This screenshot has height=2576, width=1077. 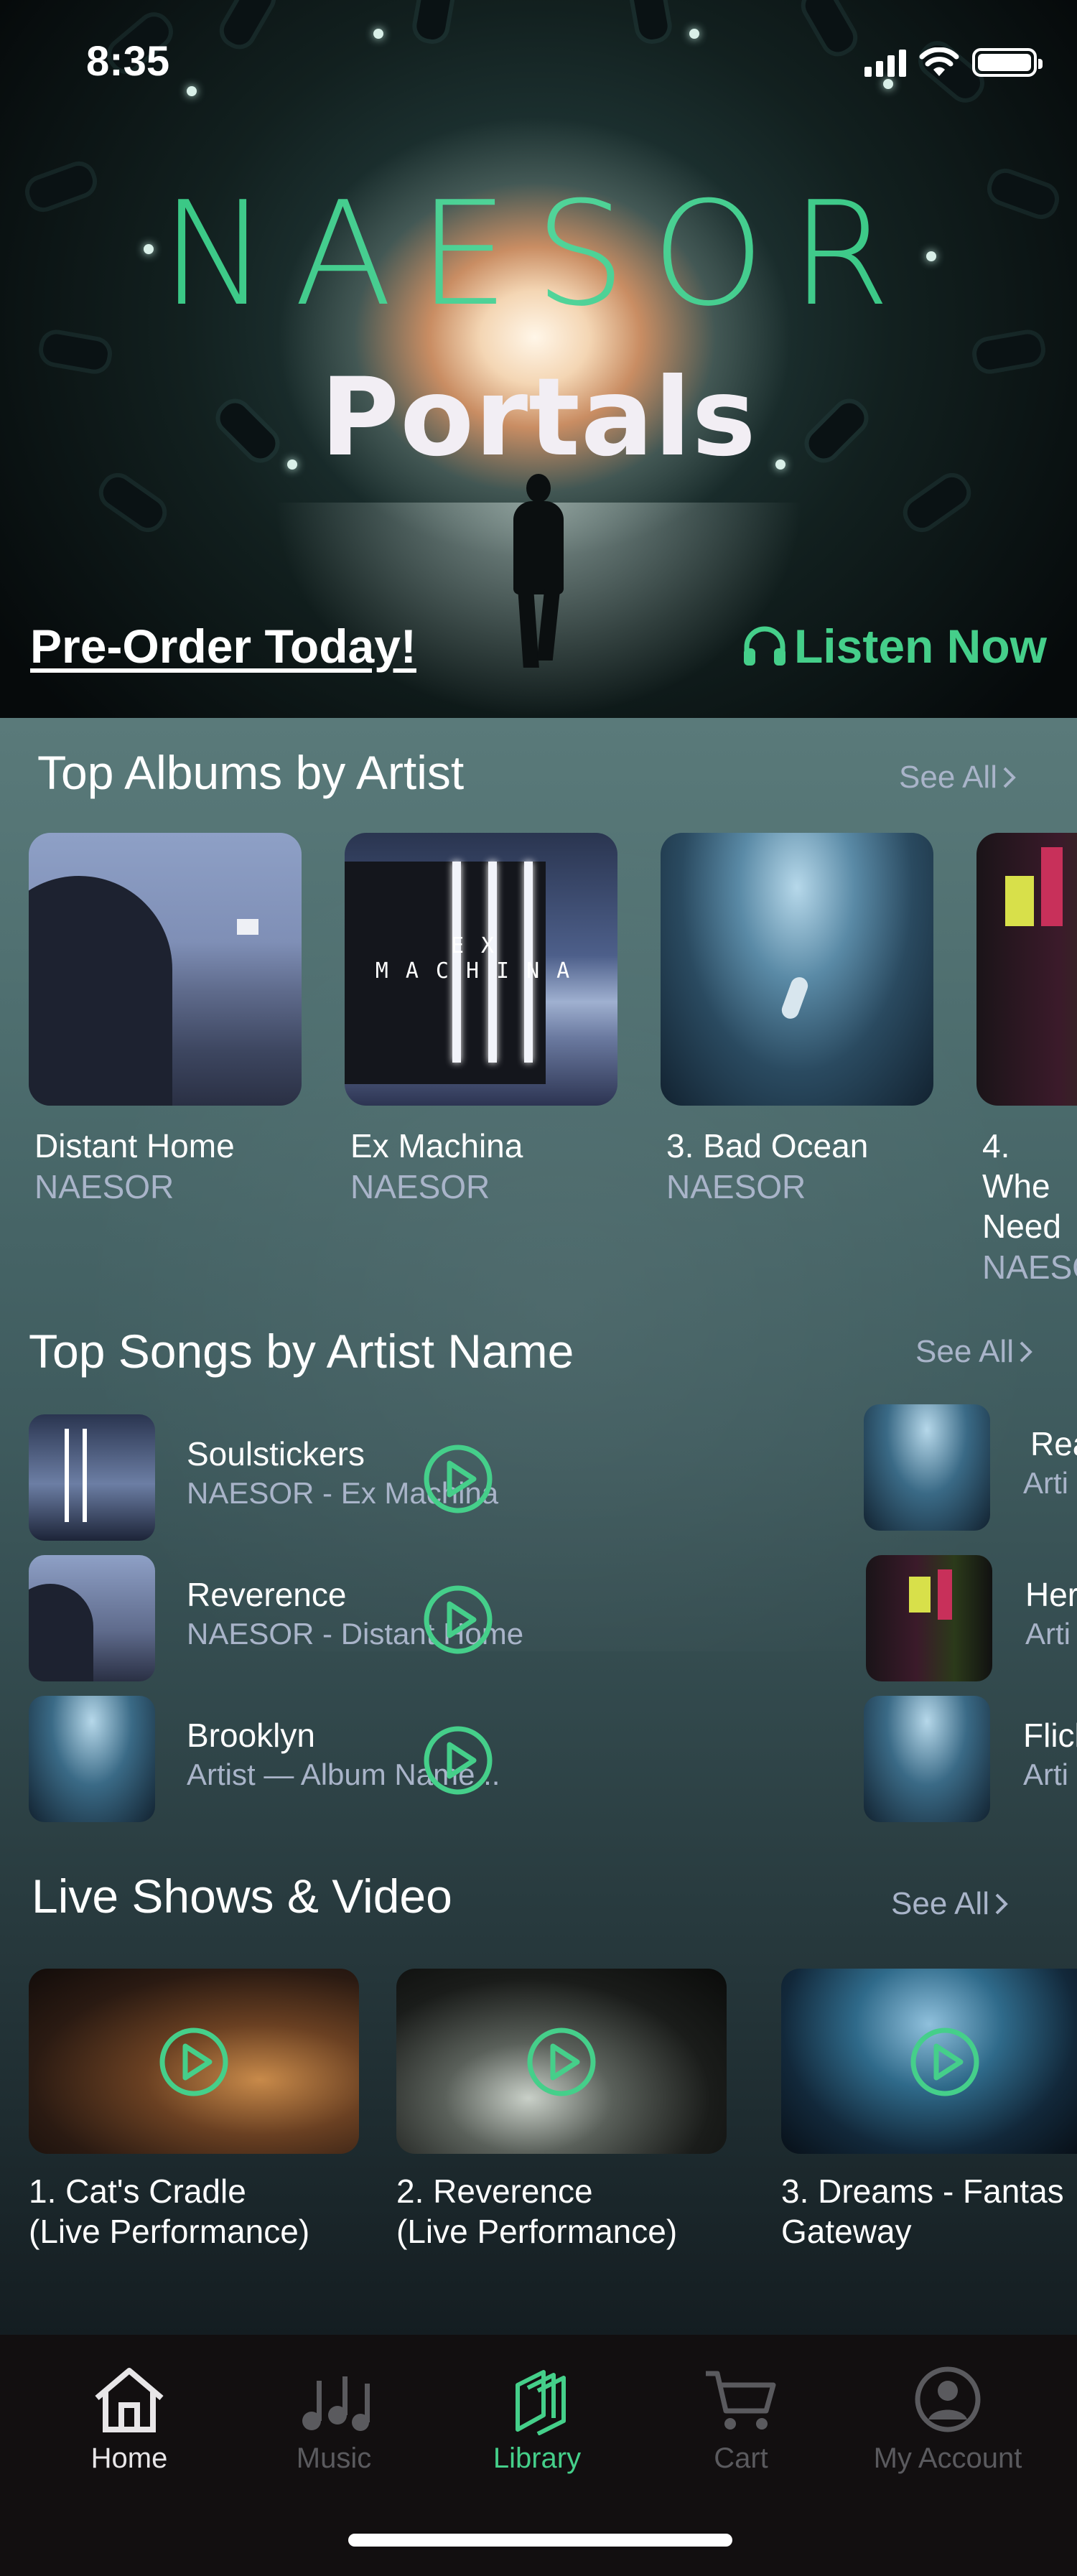 I want to click on albums-see-all-link: See All, so click(x=958, y=777).